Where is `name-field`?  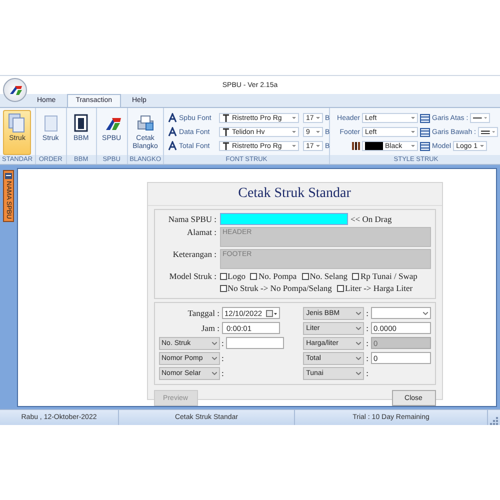
name-field is located at coordinates (284, 219).